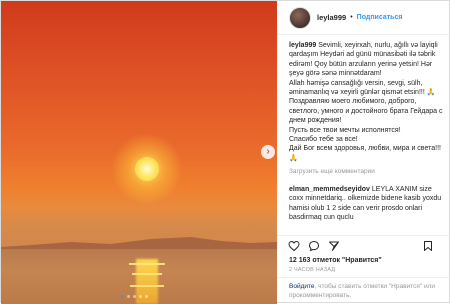  What do you see at coordinates (122, 296) in the screenshot?
I see `carousel-dot-active` at bounding box center [122, 296].